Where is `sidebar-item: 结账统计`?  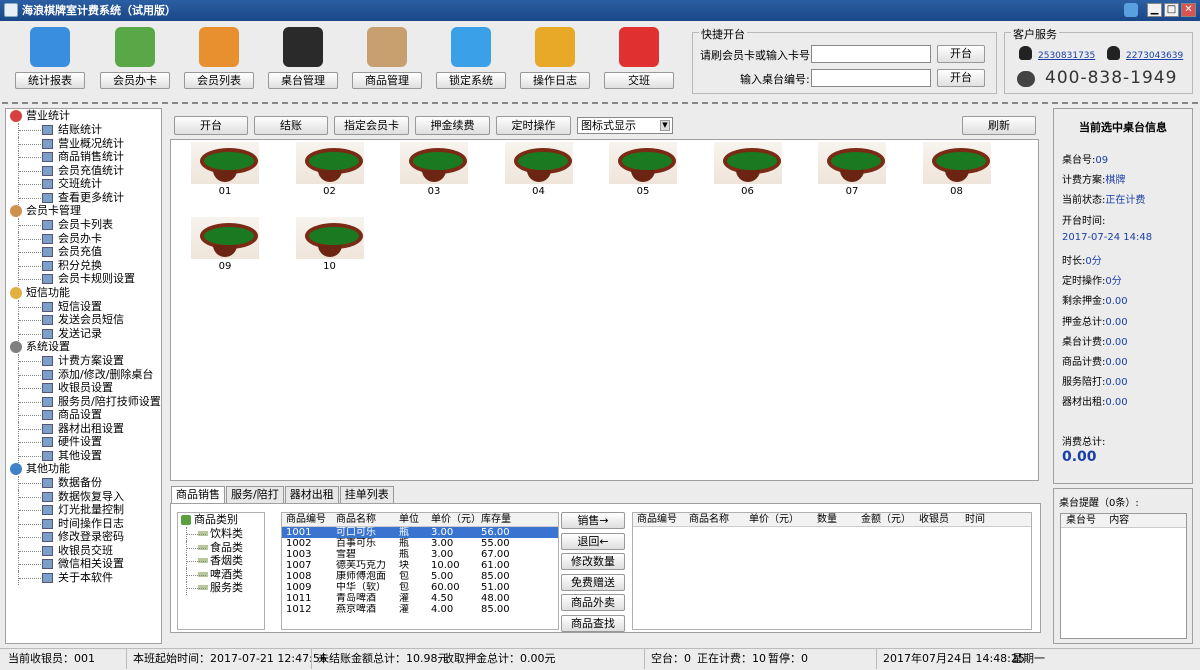
sidebar-item: 结账统计 is located at coordinates (83, 130).